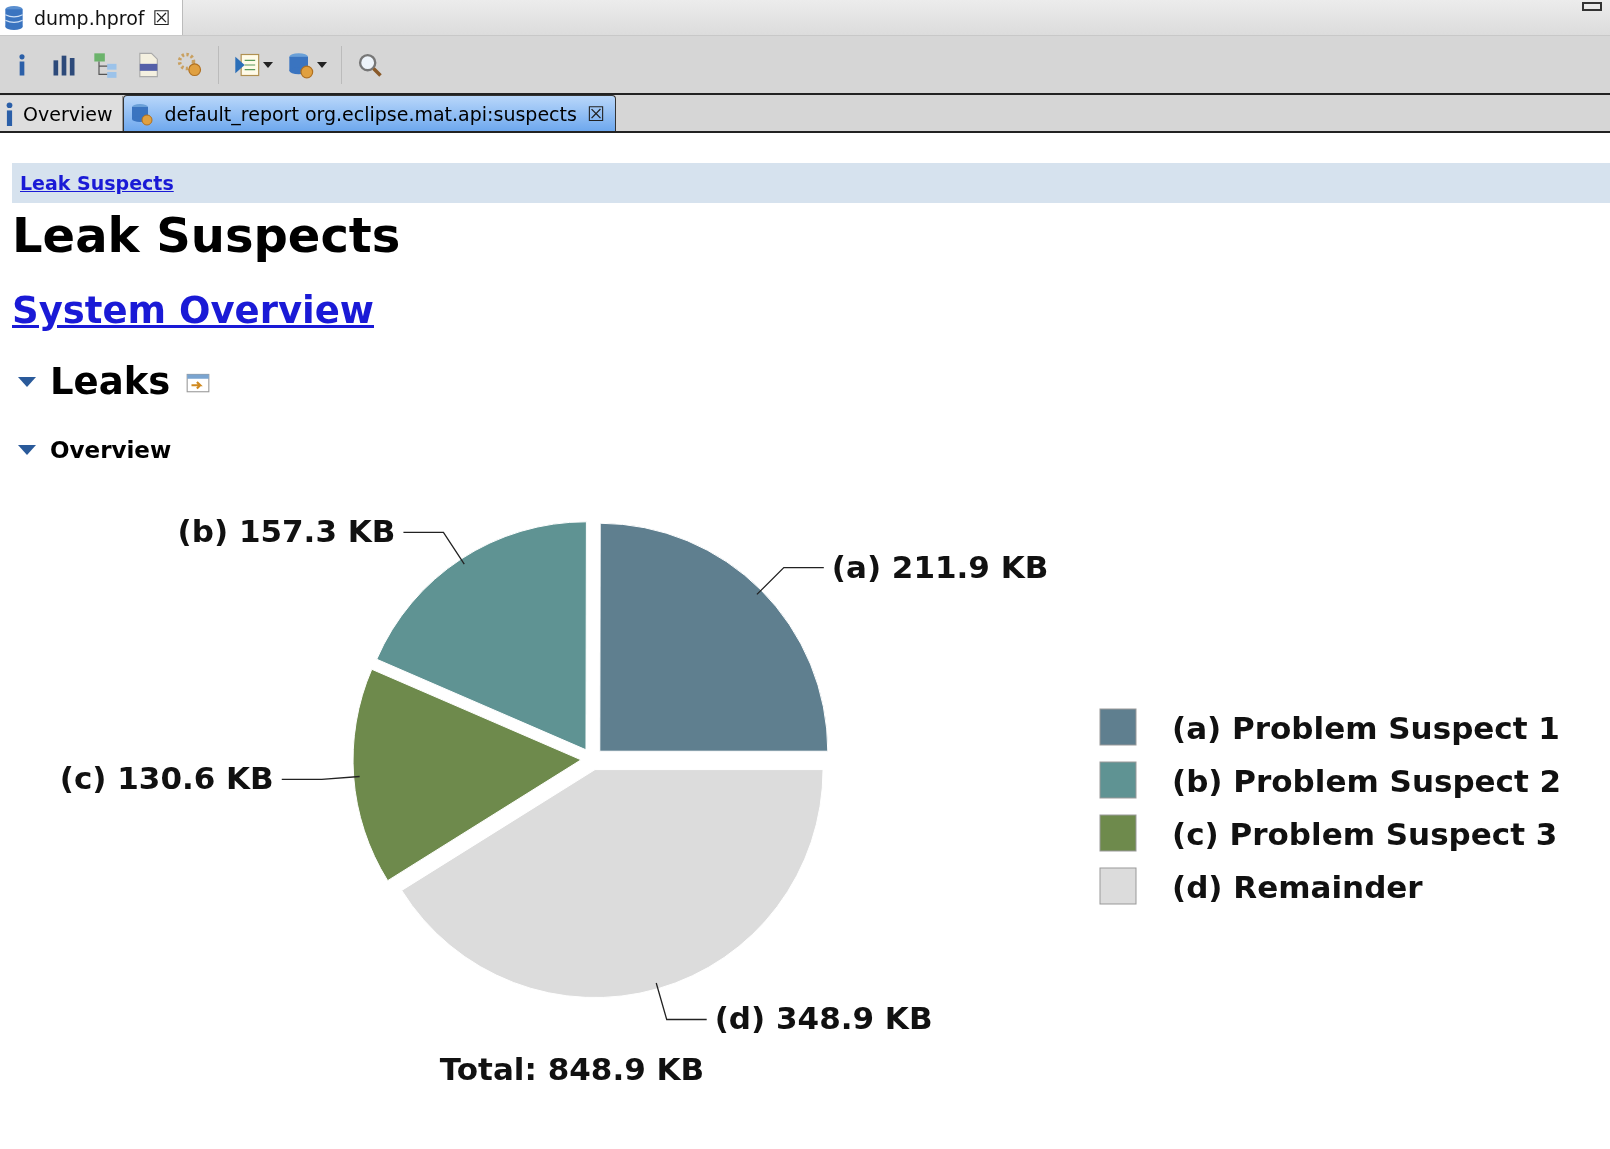 This screenshot has width=1610, height=1149. Describe the element at coordinates (166, 778) in the screenshot. I see `slice-label: (c) 130.6 KB` at that location.